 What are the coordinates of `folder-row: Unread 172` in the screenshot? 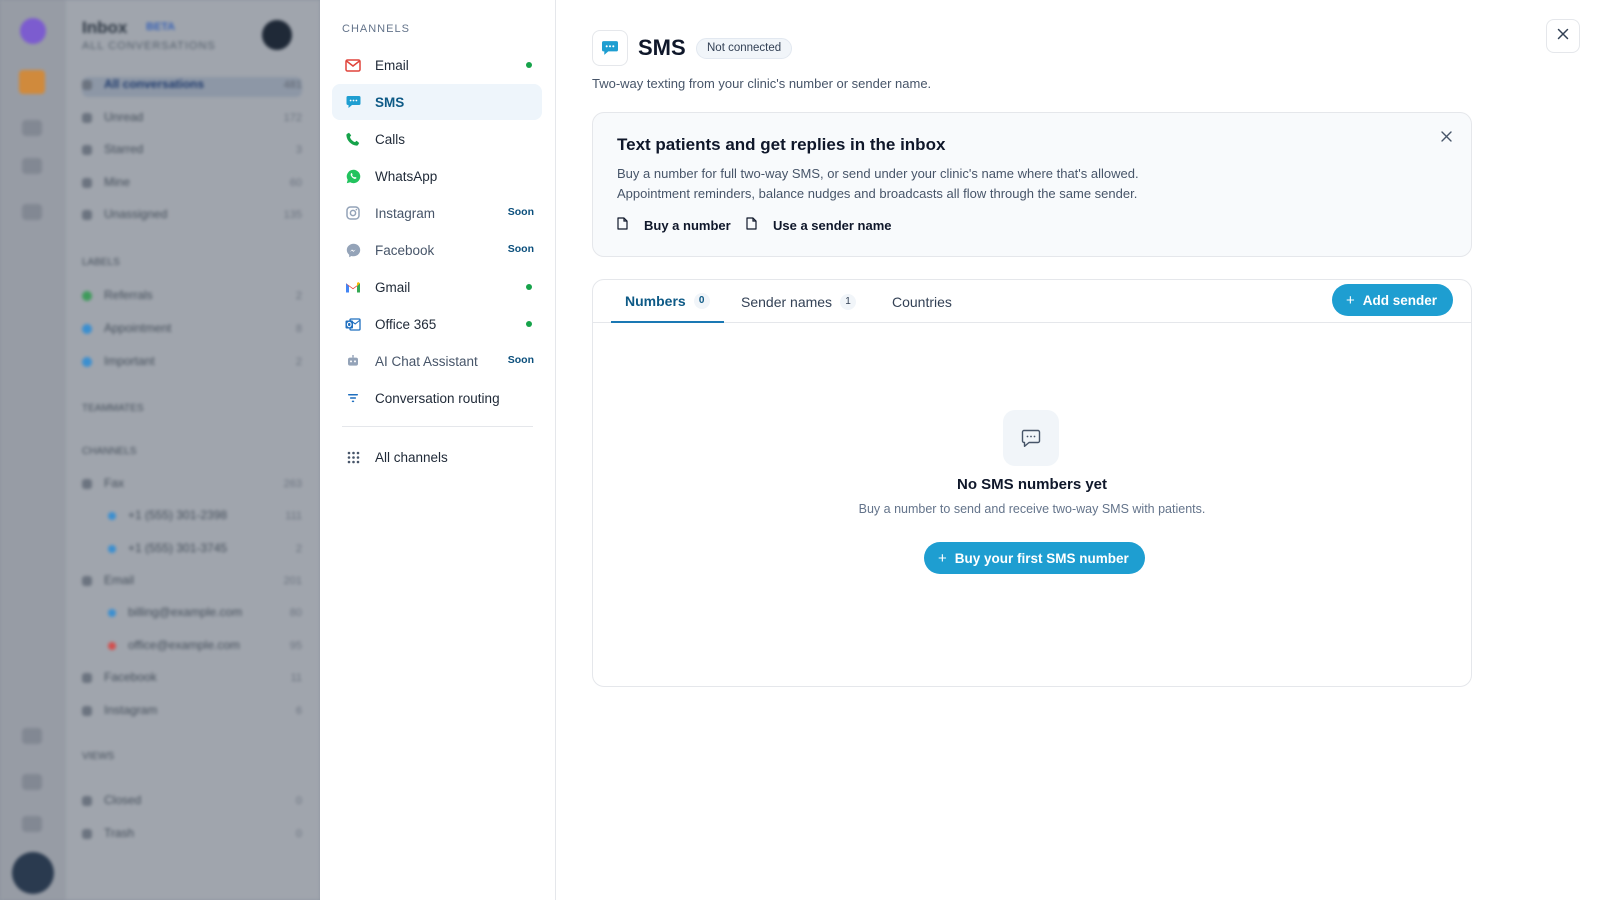 It's located at (192, 120).